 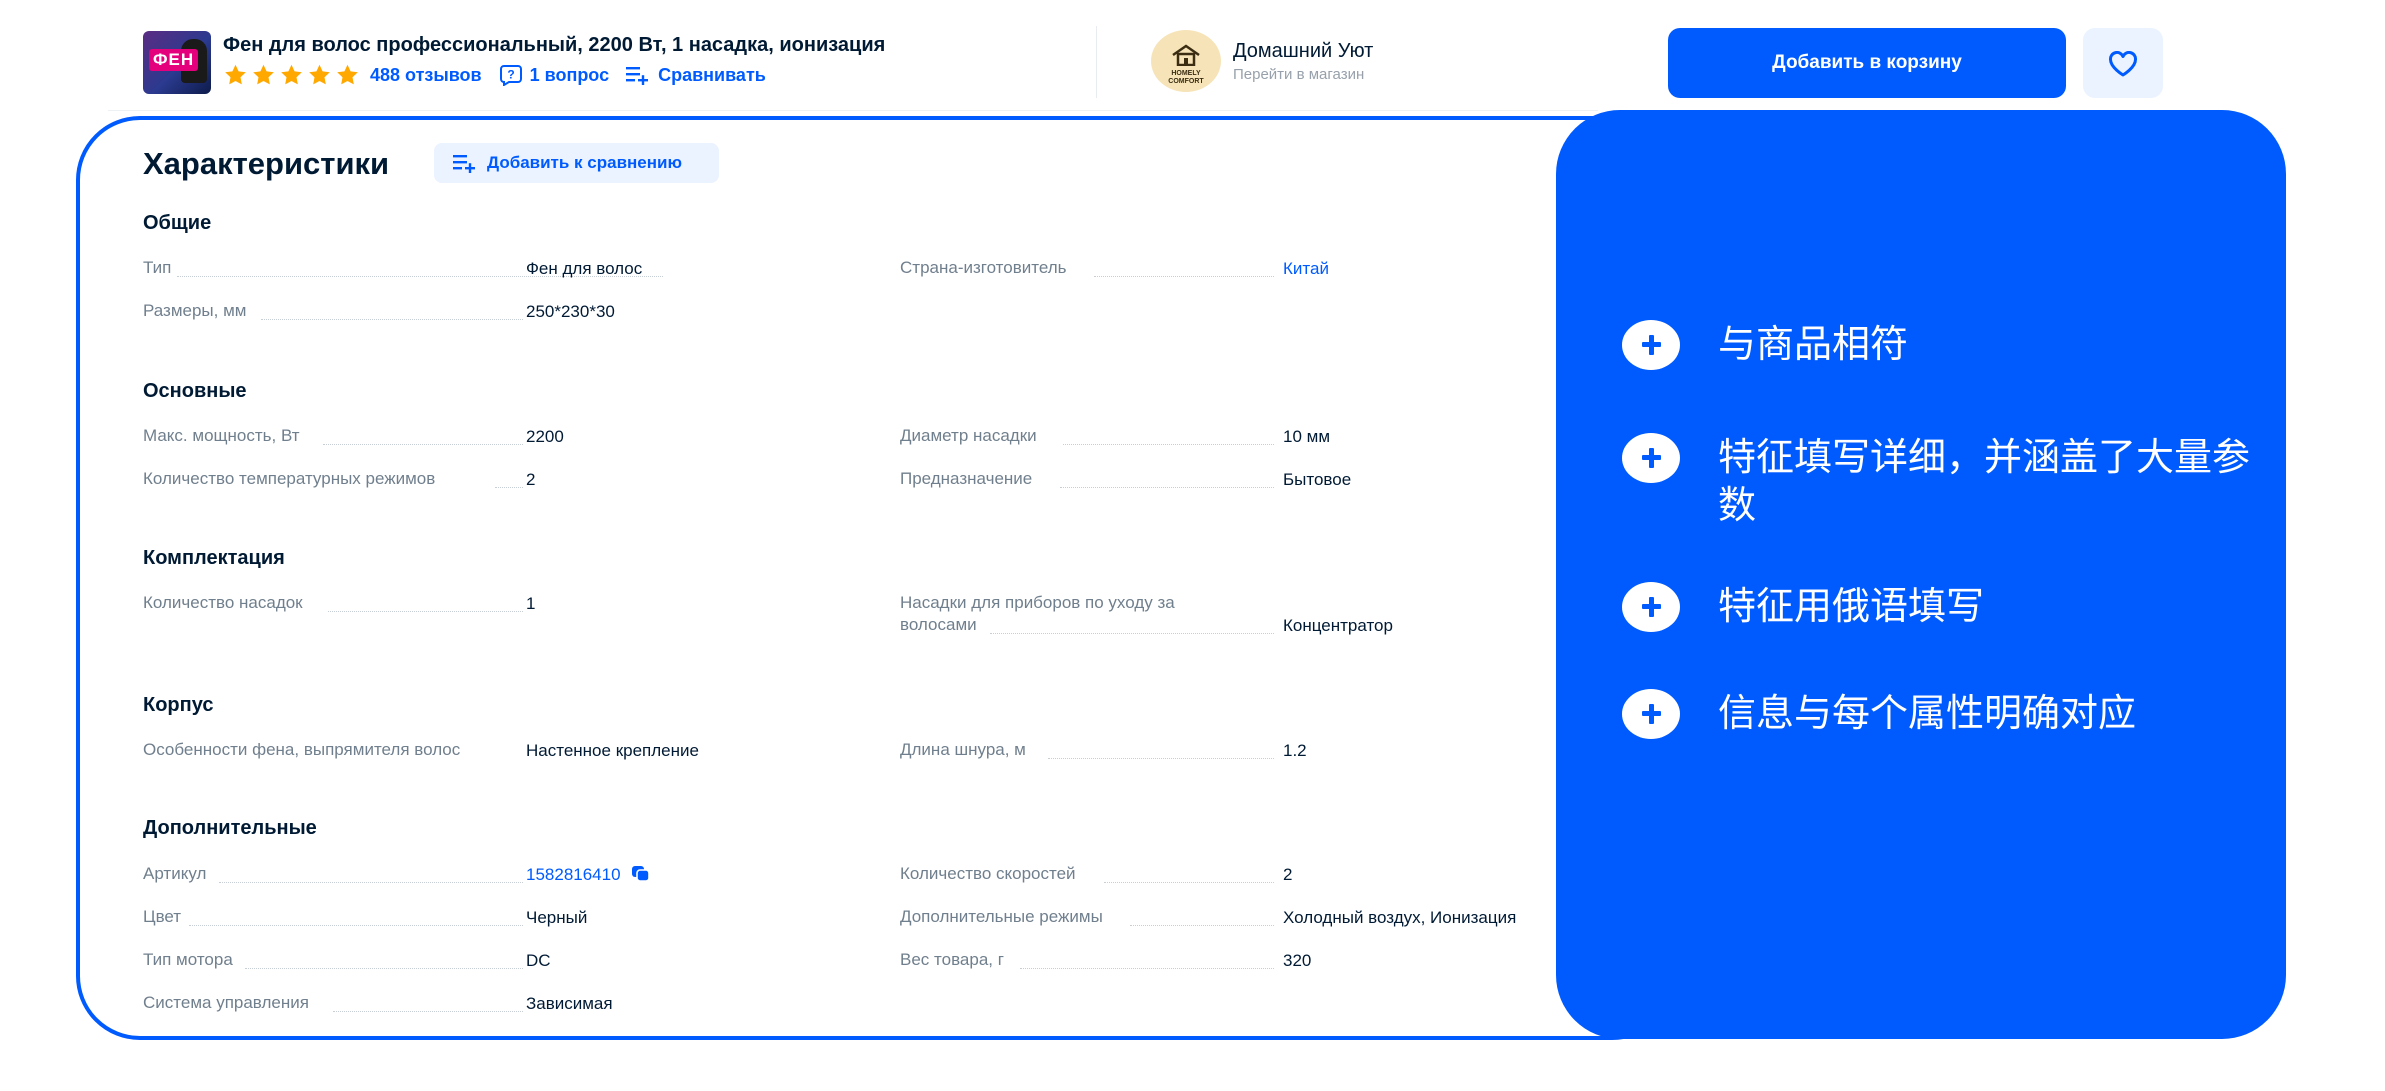 What do you see at coordinates (1186, 55) in the screenshot?
I see `house-icon` at bounding box center [1186, 55].